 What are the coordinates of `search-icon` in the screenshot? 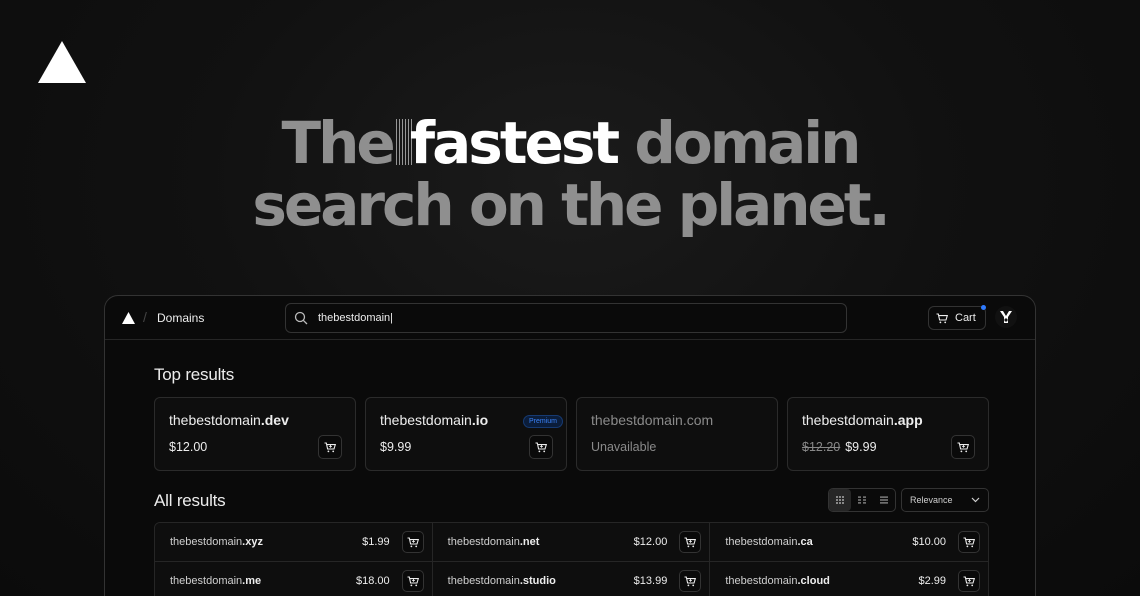 It's located at (301, 318).